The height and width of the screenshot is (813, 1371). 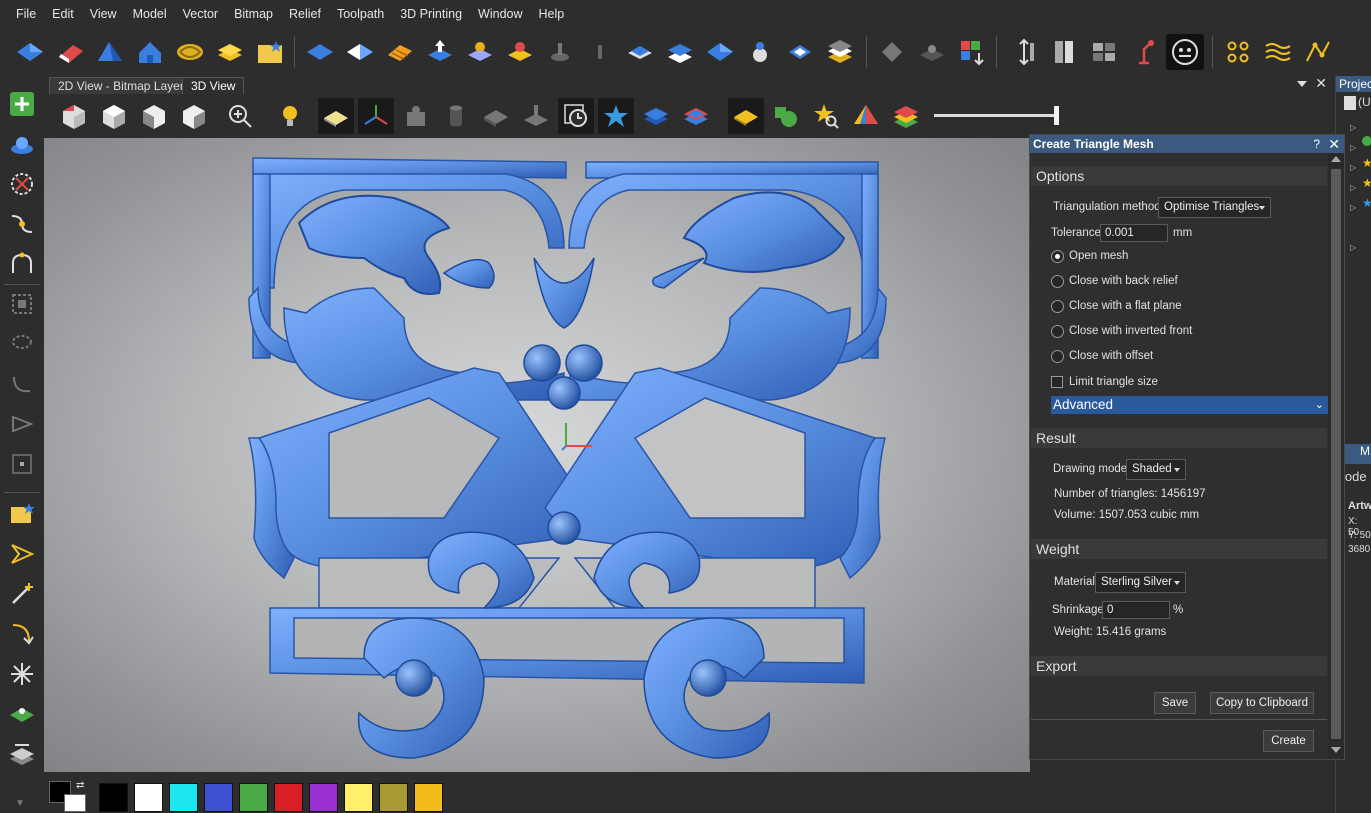 What do you see at coordinates (1140, 582) in the screenshot?
I see `material-select: Sterling Silver` at bounding box center [1140, 582].